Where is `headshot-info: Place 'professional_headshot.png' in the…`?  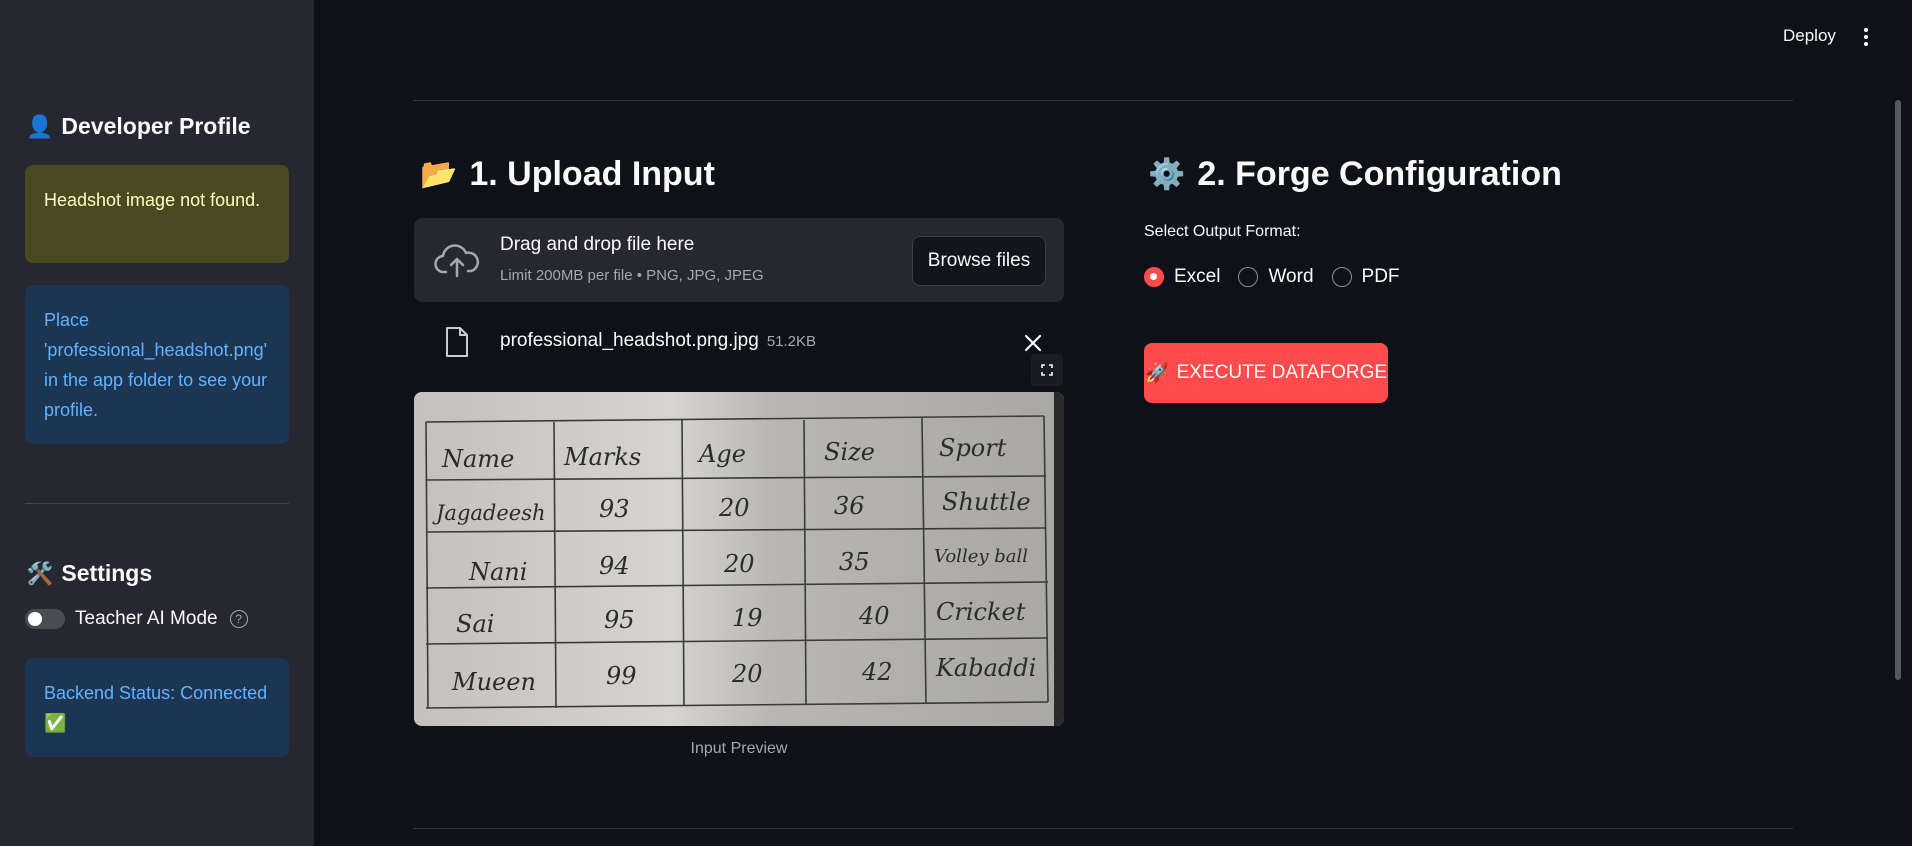
headshot-info: Place 'professional_headshot.png' in the… is located at coordinates (157, 364).